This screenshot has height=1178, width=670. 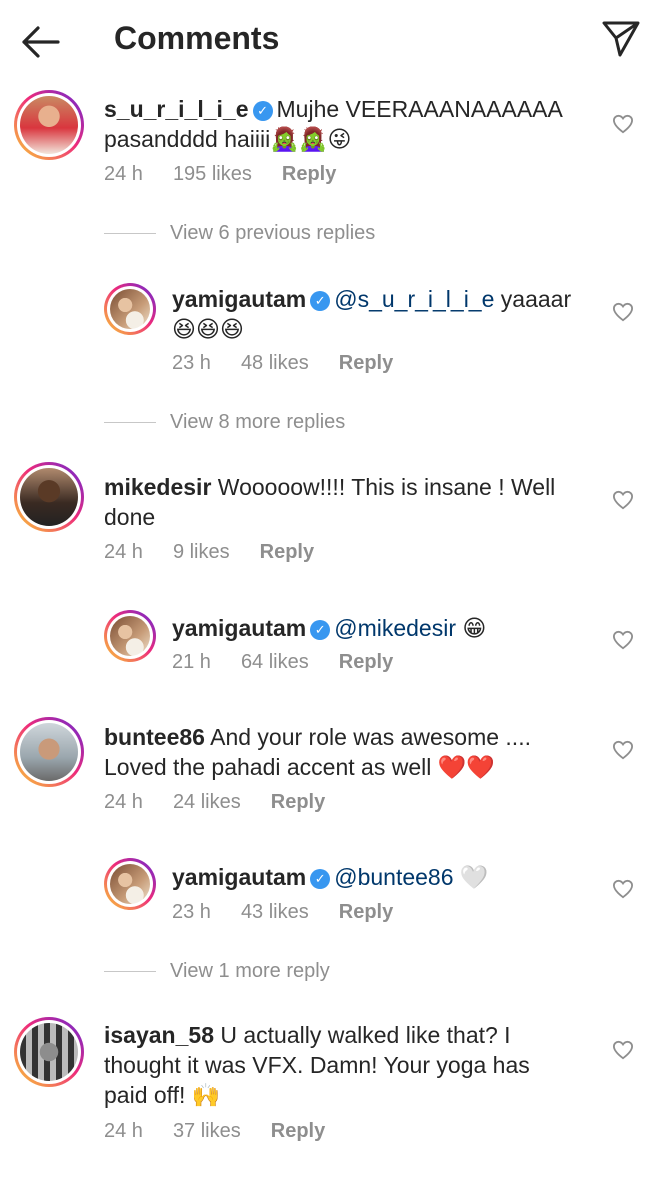 I want to click on comment-body: yamigautam ✓ @mikedesir 😁, so click(x=387, y=628).